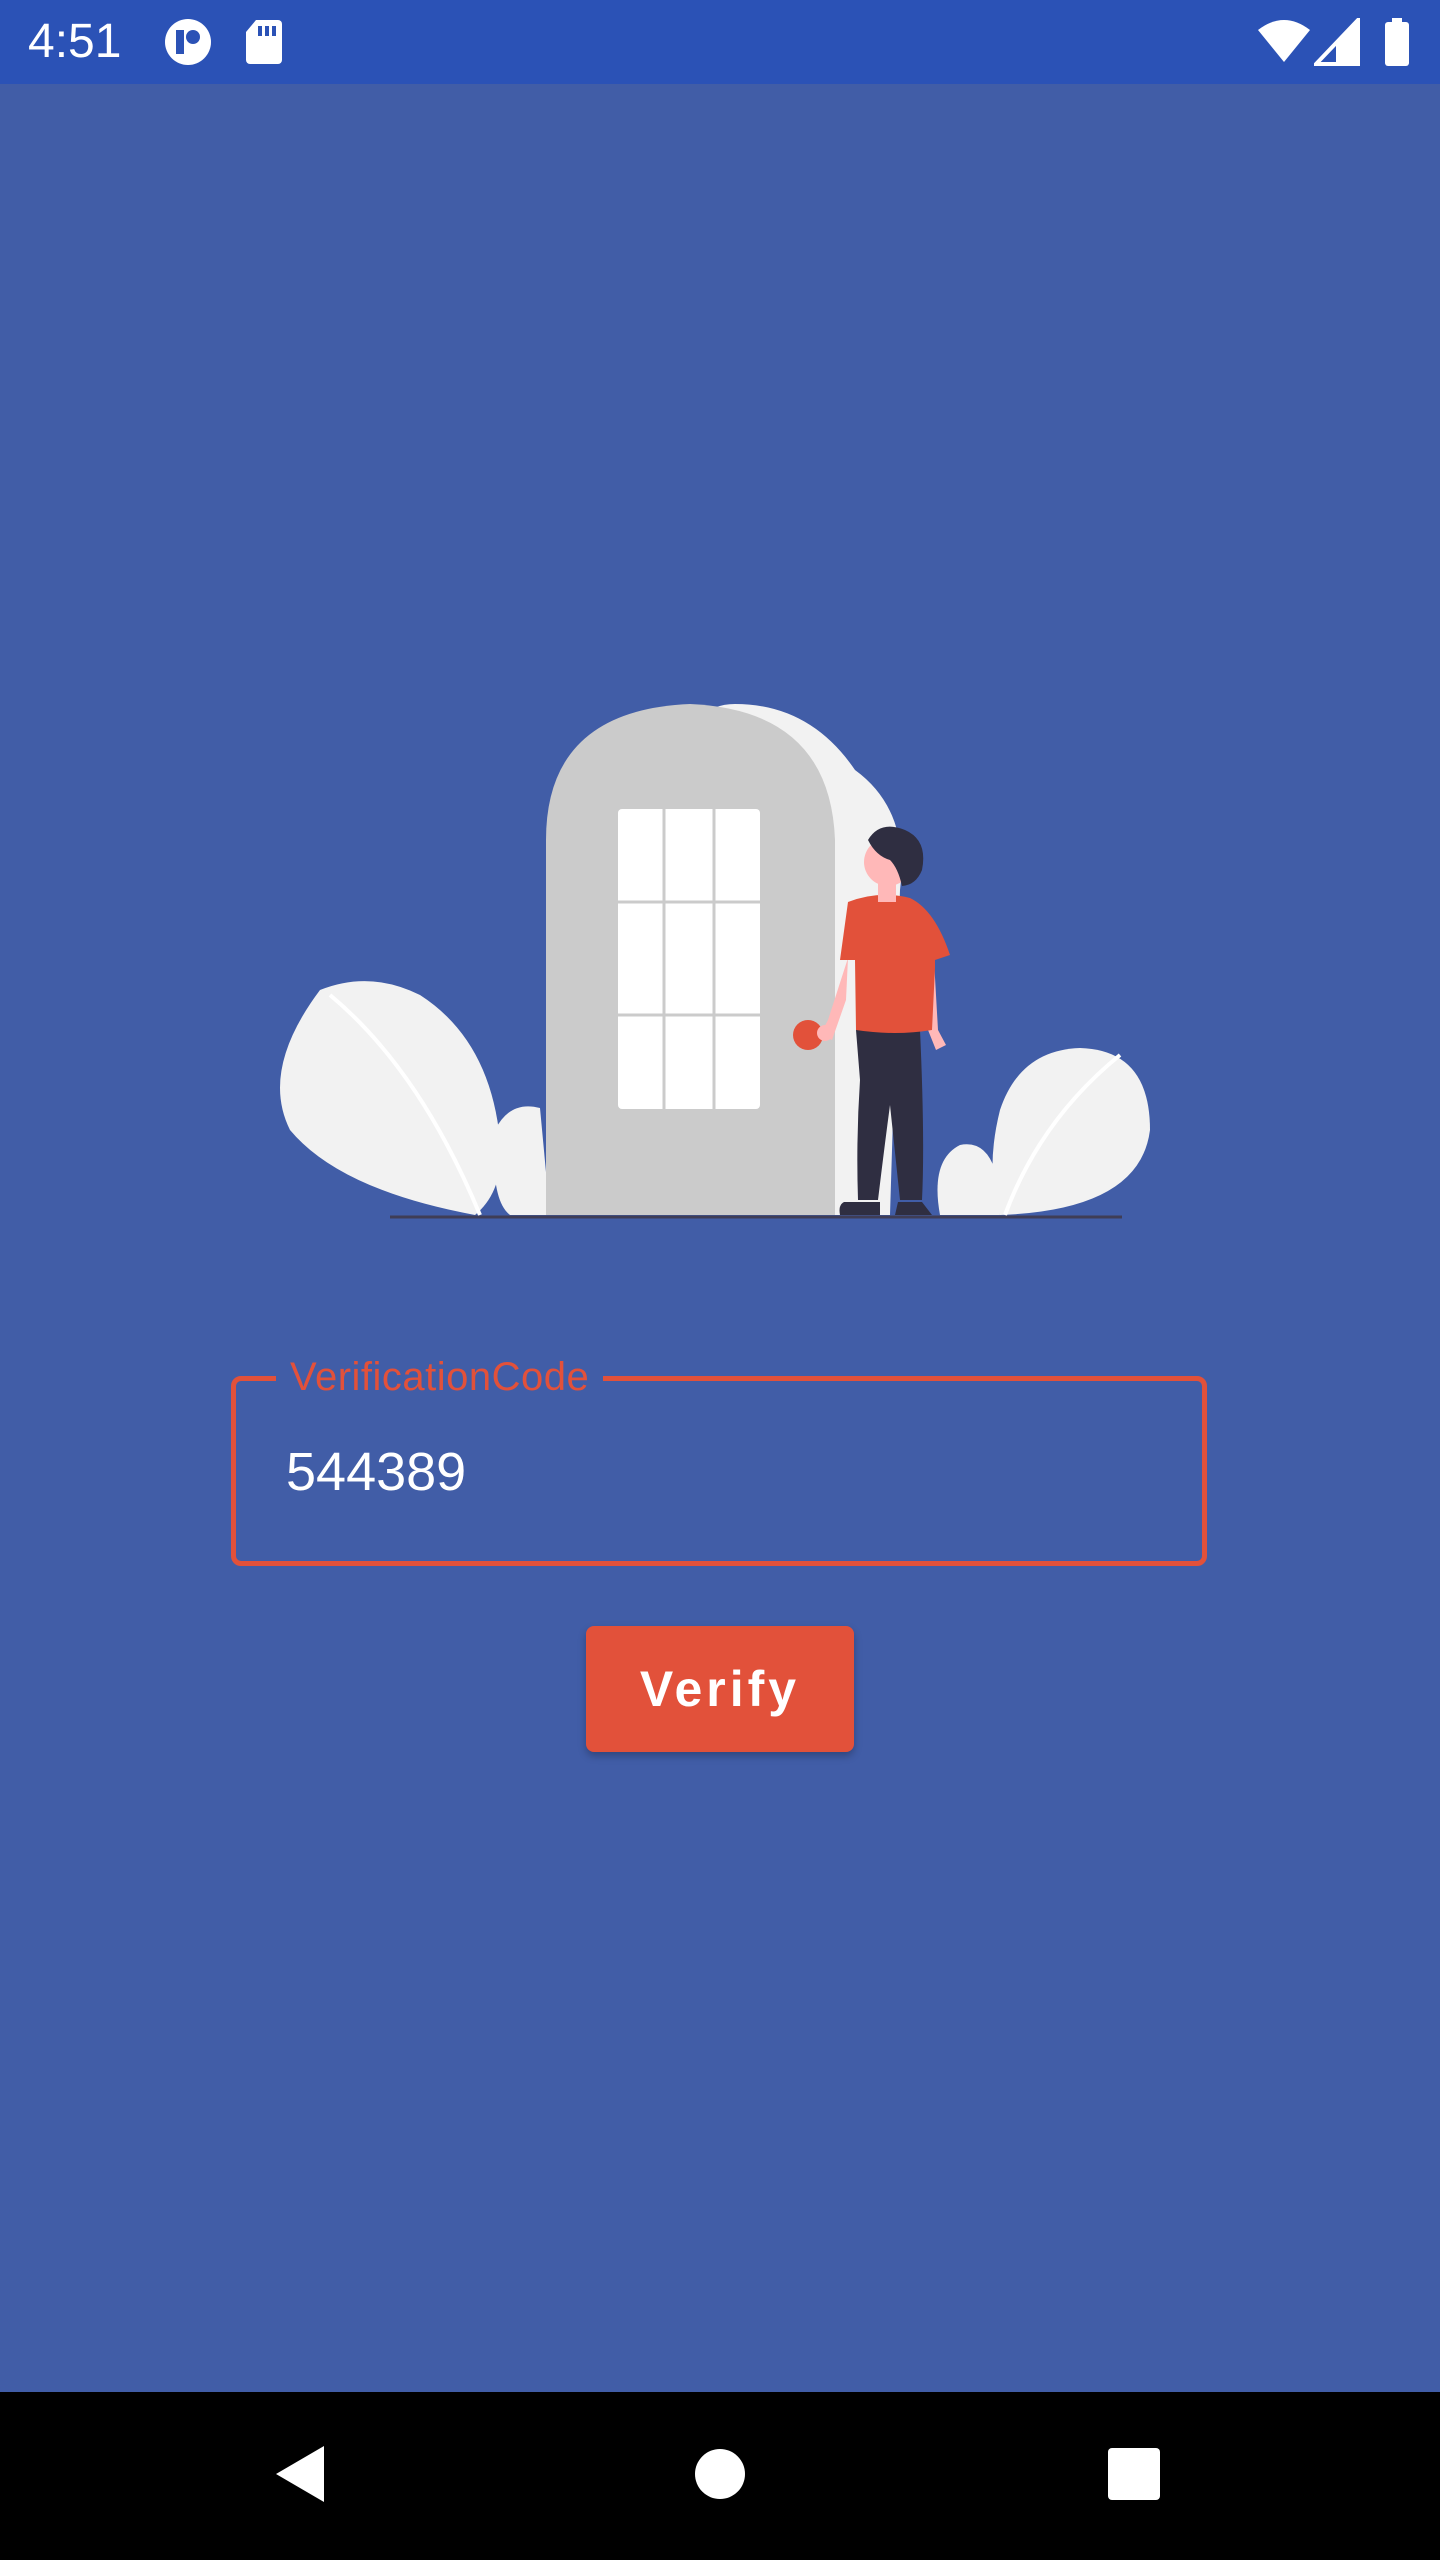 This screenshot has height=2560, width=1440. I want to click on back-button, so click(300, 2476).